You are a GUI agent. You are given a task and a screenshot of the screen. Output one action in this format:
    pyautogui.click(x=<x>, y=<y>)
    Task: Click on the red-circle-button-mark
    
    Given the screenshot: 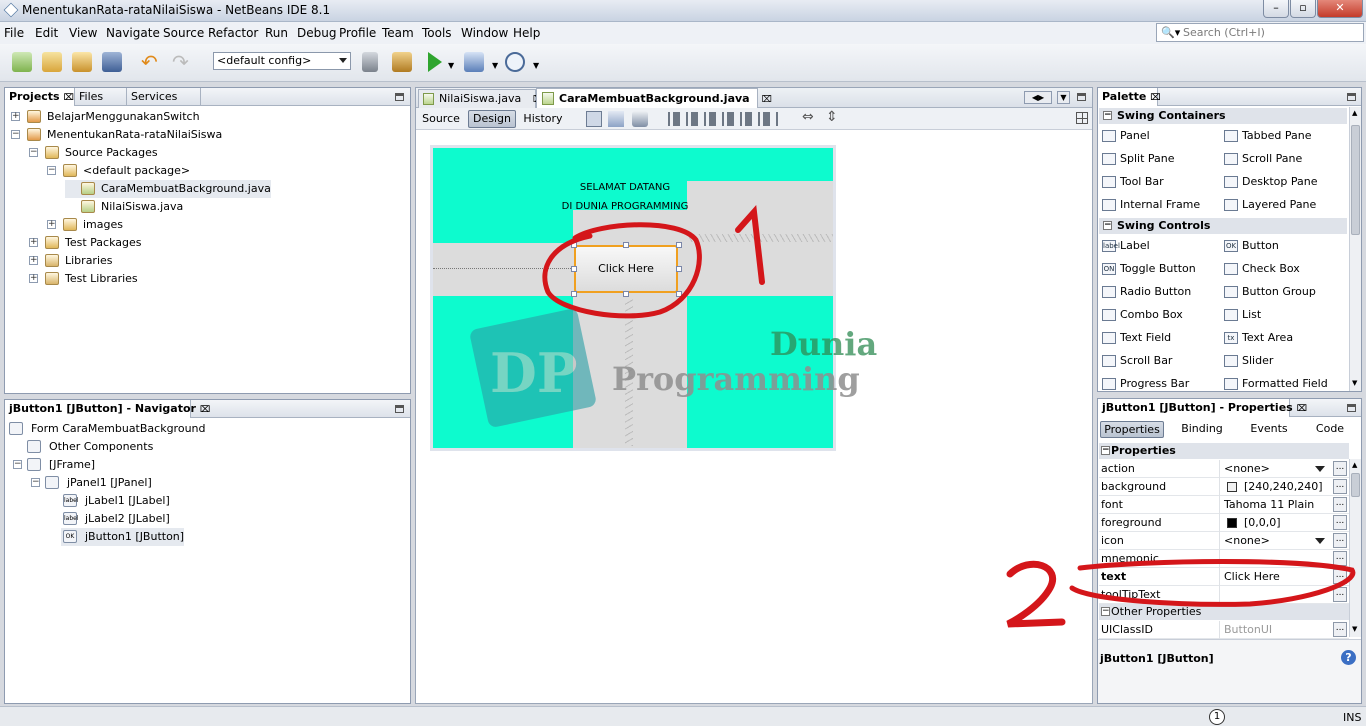 What is the action you would take?
    pyautogui.click(x=622, y=270)
    